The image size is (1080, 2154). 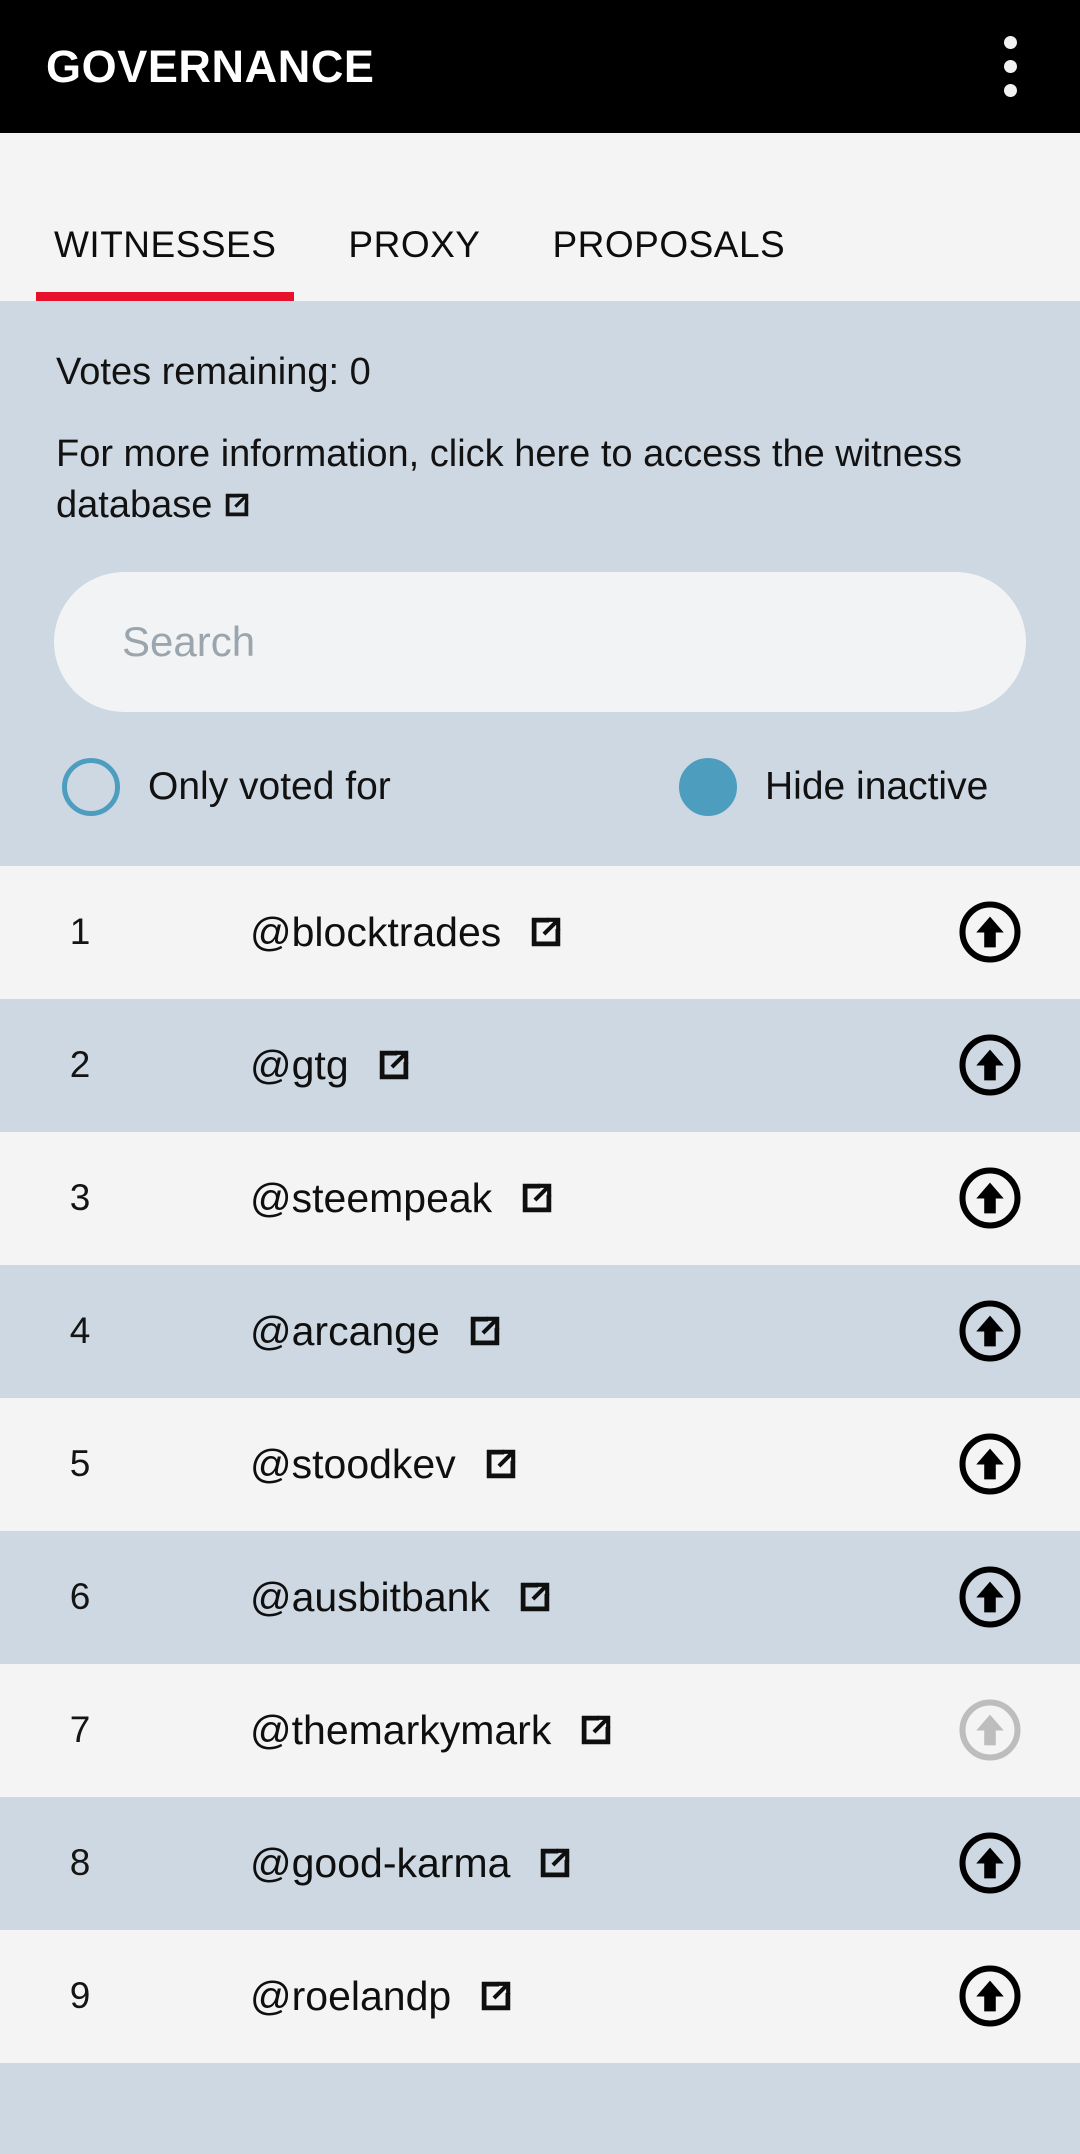 I want to click on app-bar: GOVERNANCE, so click(x=540, y=66).